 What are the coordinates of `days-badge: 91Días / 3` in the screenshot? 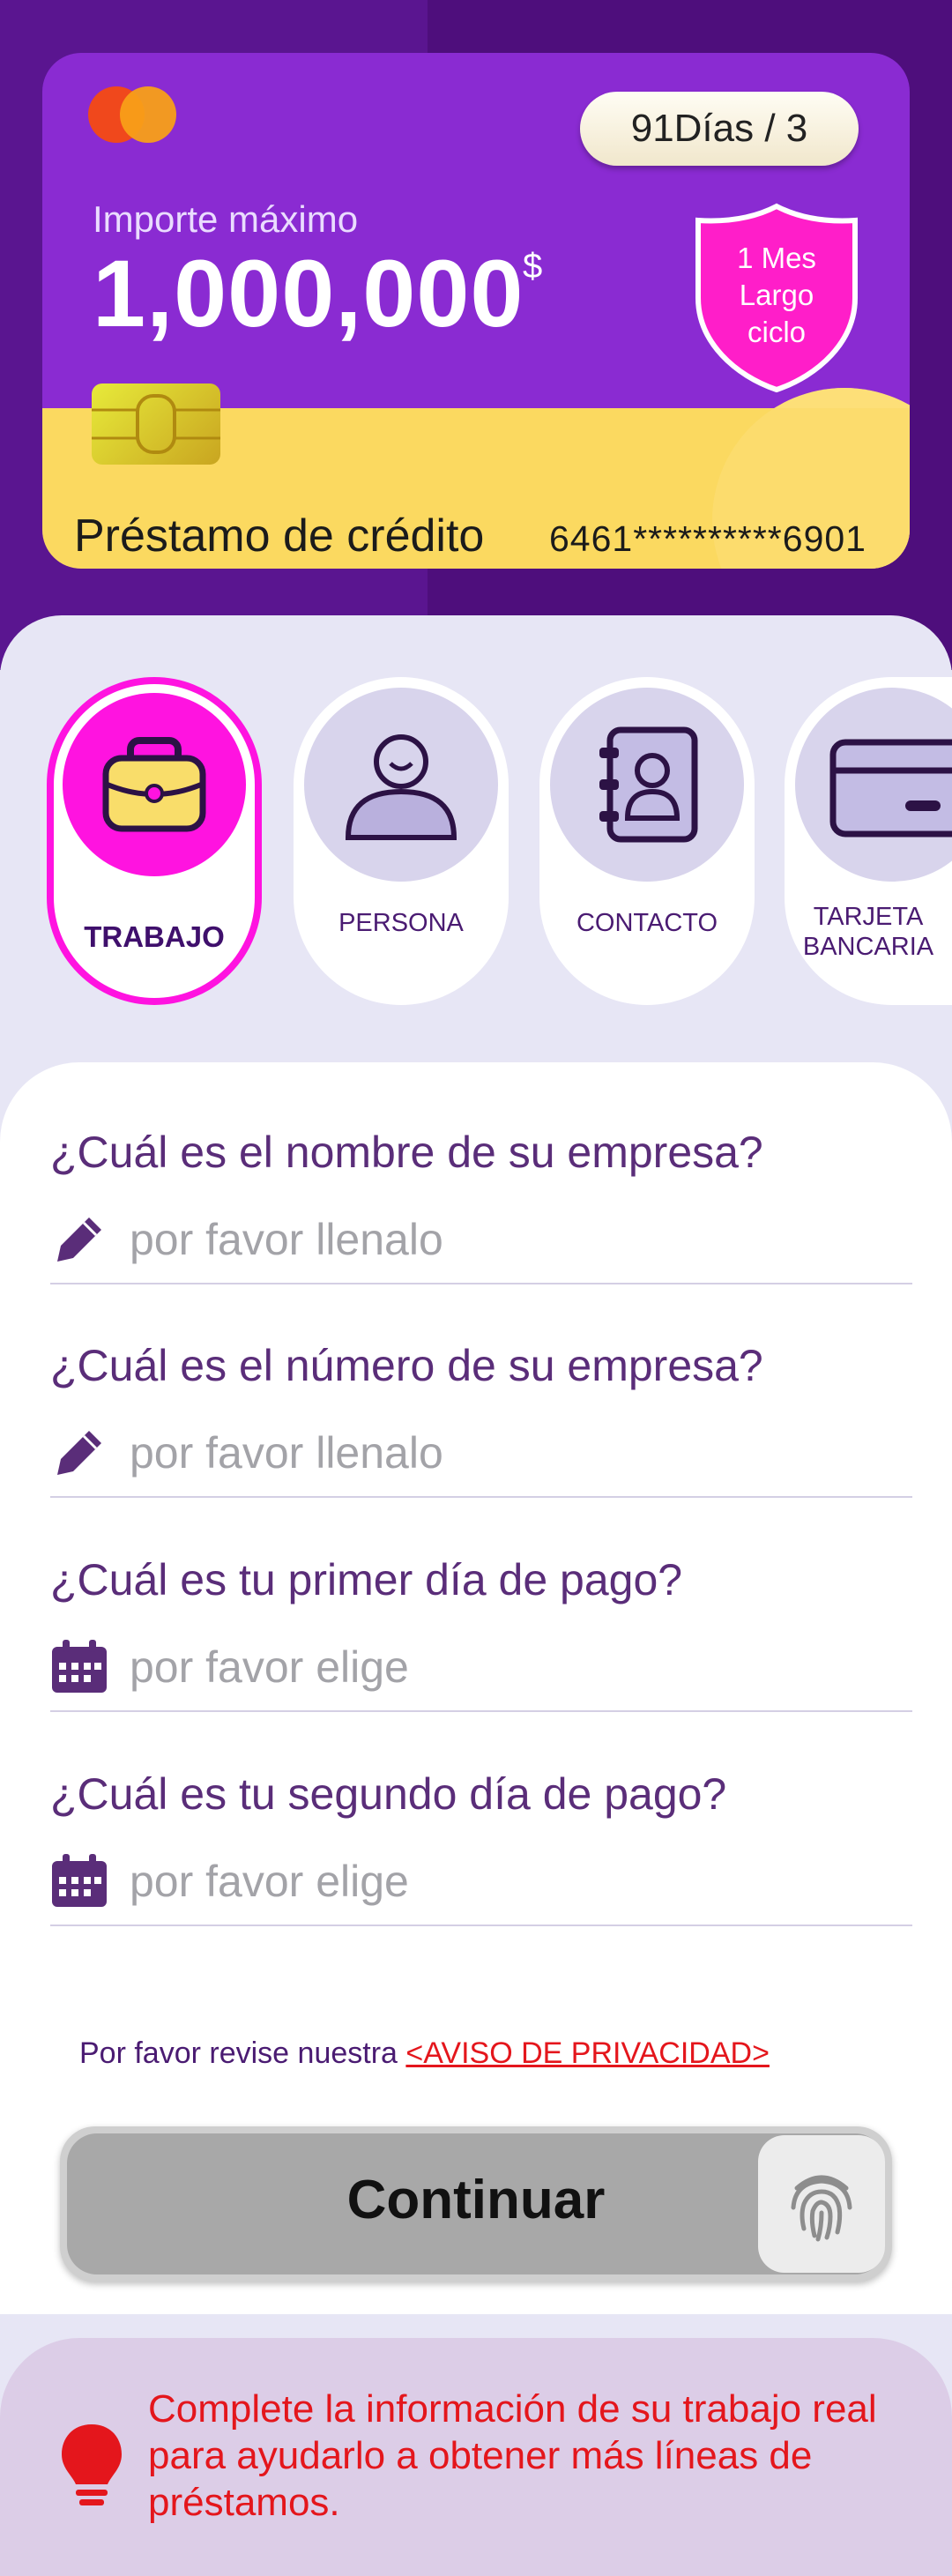 It's located at (720, 129).